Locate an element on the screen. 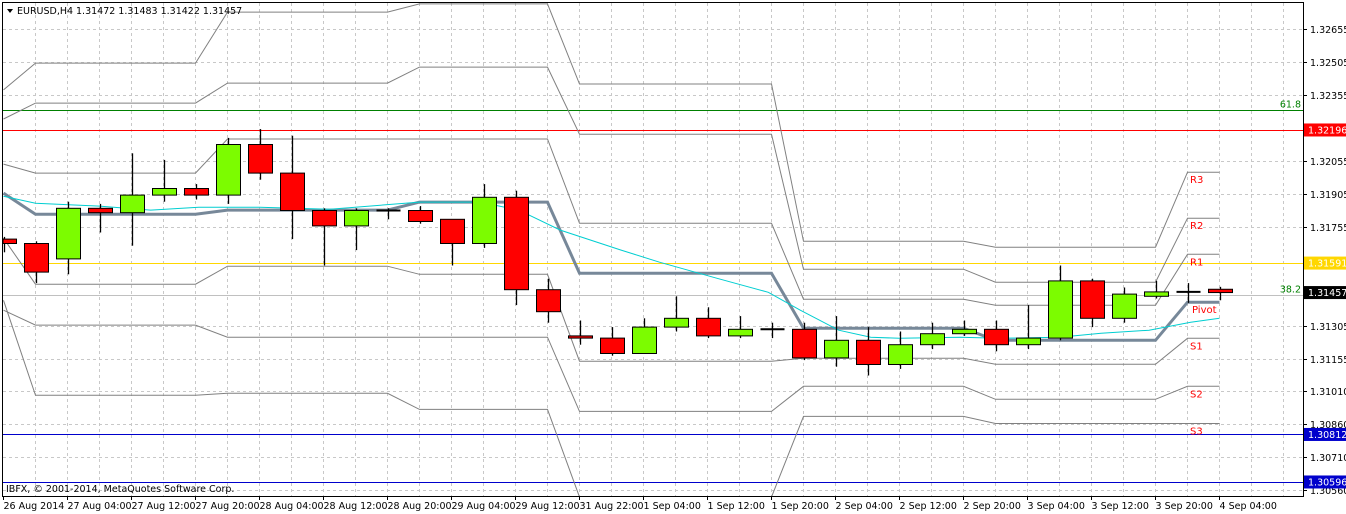 This screenshot has width=1346, height=514. x-tick-label: 28 Aug 12:00 is located at coordinates (356, 506).